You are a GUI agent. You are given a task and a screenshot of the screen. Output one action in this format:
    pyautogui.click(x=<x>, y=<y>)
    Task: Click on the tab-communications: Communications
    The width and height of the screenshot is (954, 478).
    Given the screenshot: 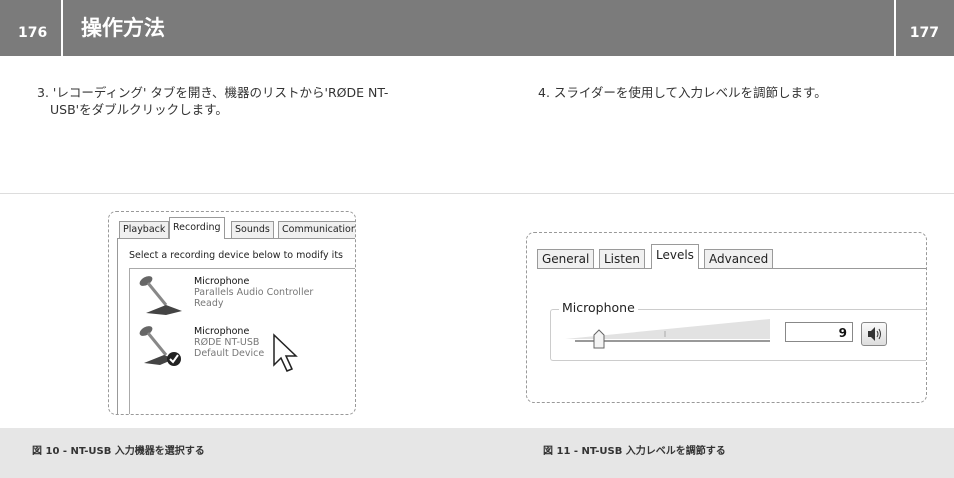 What is the action you would take?
    pyautogui.click(x=316, y=229)
    